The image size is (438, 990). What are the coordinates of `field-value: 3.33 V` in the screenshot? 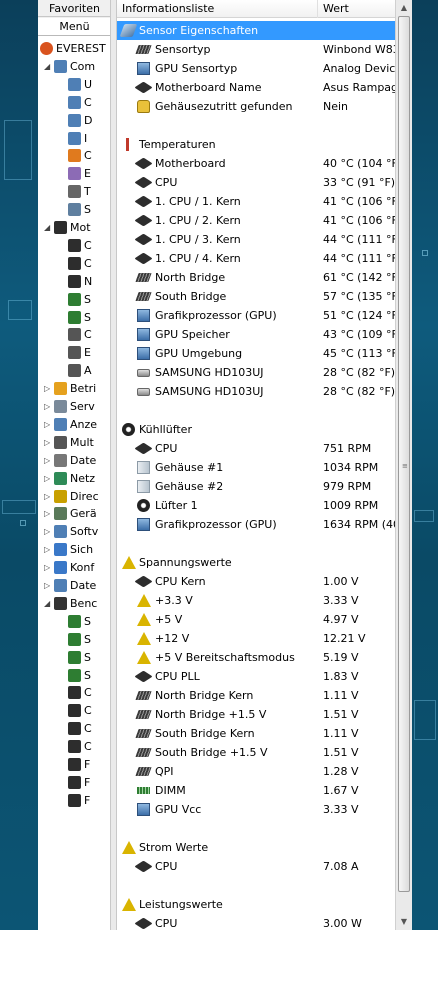 It's located at (341, 809).